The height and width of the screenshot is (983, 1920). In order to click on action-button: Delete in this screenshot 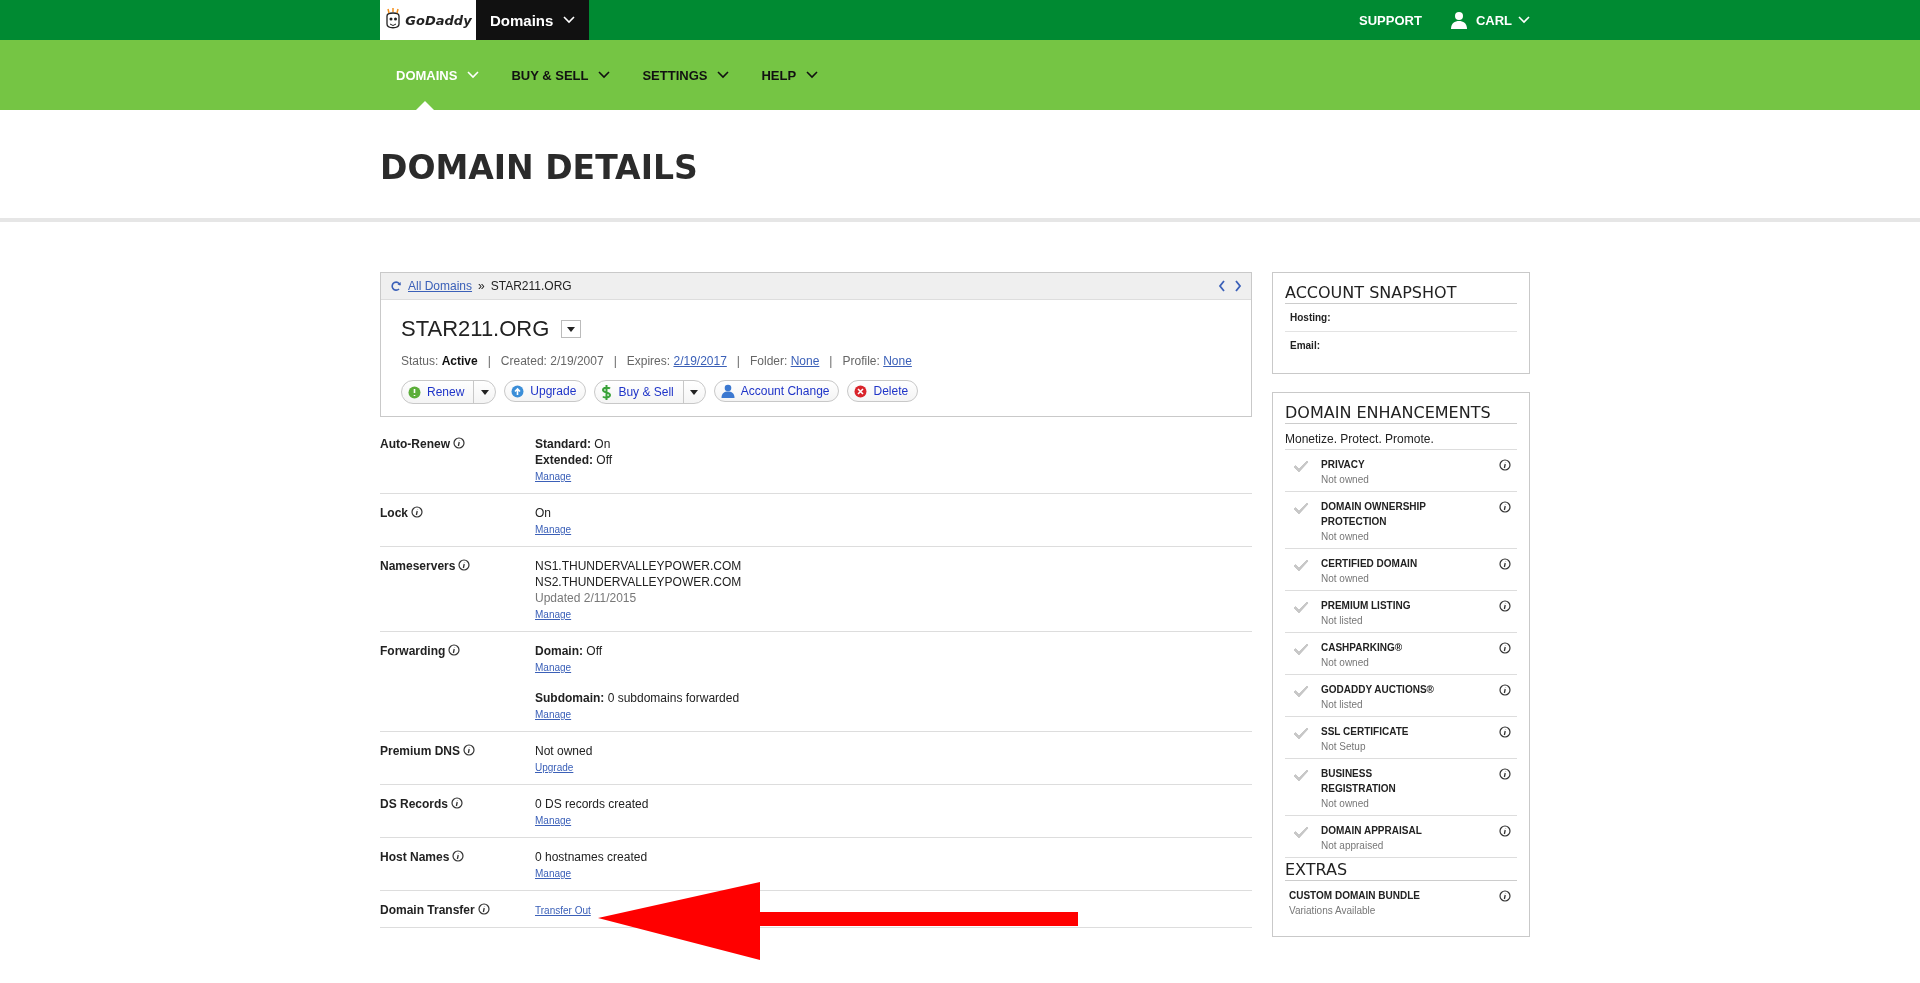, I will do `click(883, 391)`.